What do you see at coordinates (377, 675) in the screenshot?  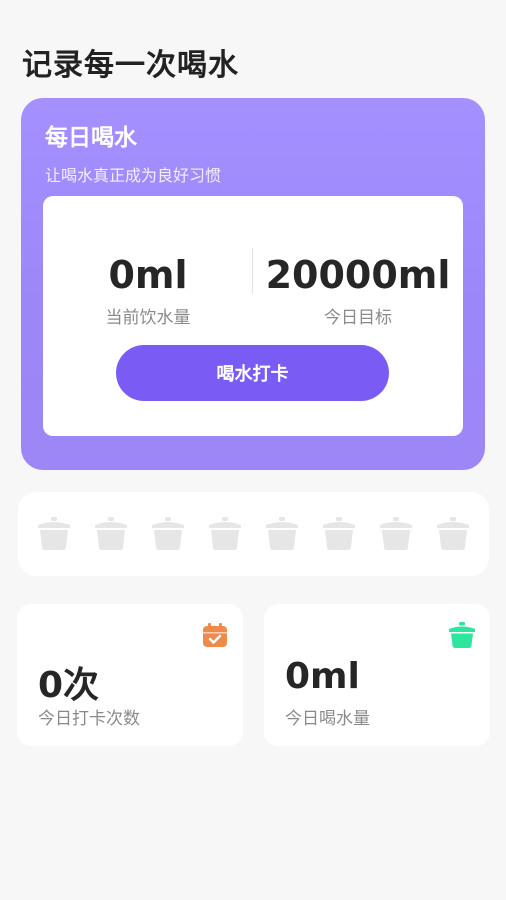 I see `water-intake-card: 0ml 今日喝水量` at bounding box center [377, 675].